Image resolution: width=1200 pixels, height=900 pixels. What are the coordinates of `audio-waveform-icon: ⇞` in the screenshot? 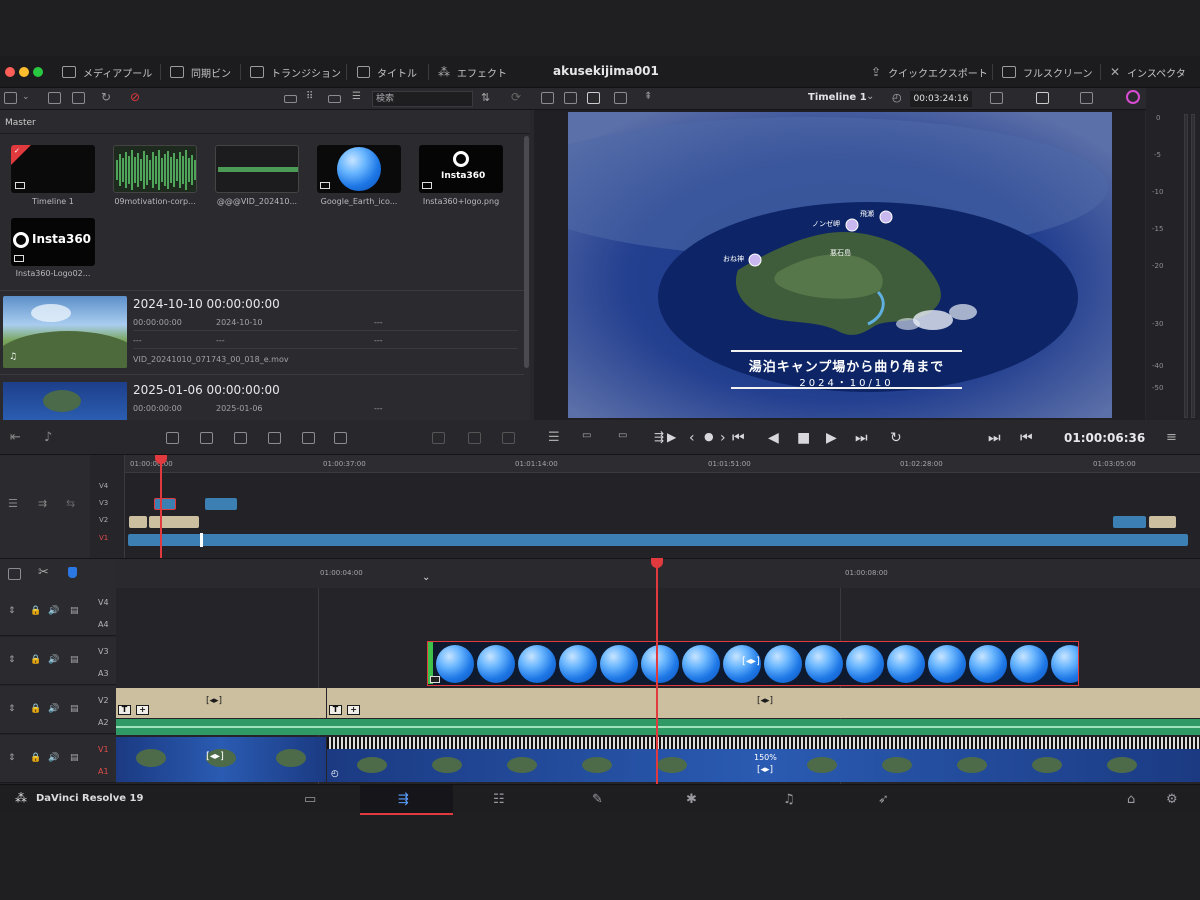 It's located at (648, 96).